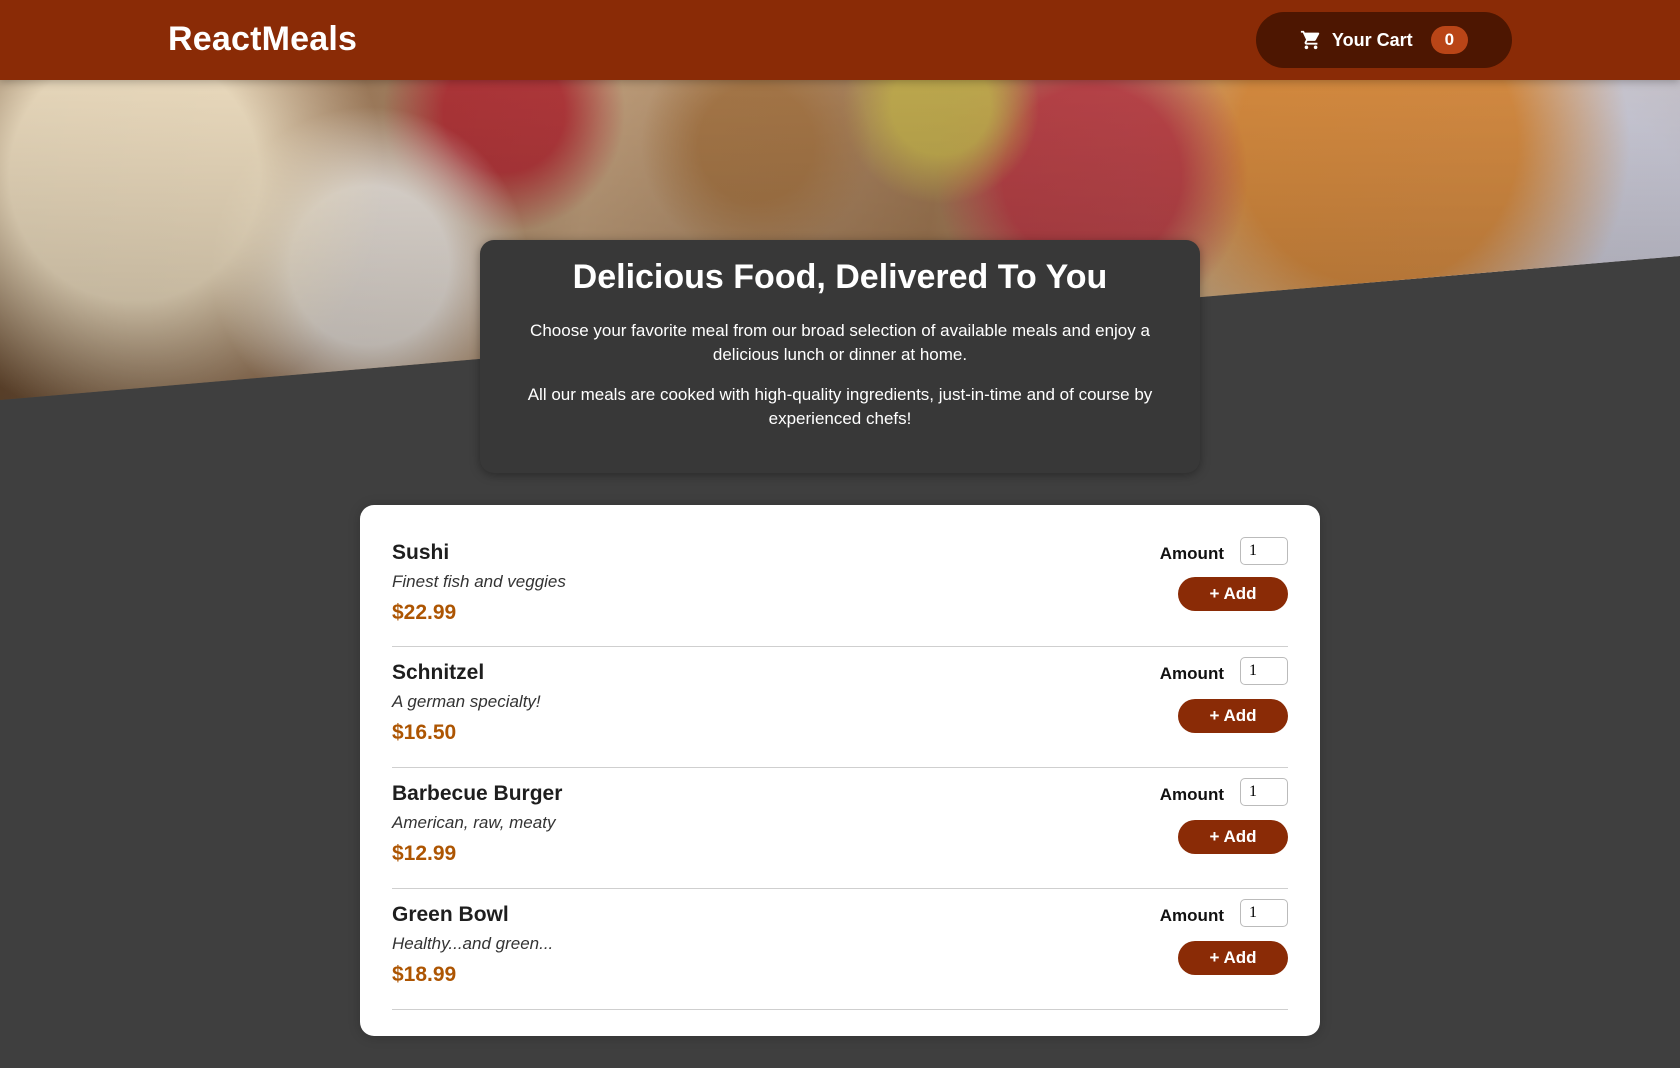 Image resolution: width=1680 pixels, height=1068 pixels. Describe the element at coordinates (466, 701) in the screenshot. I see `meal-description: A german specialty!` at that location.